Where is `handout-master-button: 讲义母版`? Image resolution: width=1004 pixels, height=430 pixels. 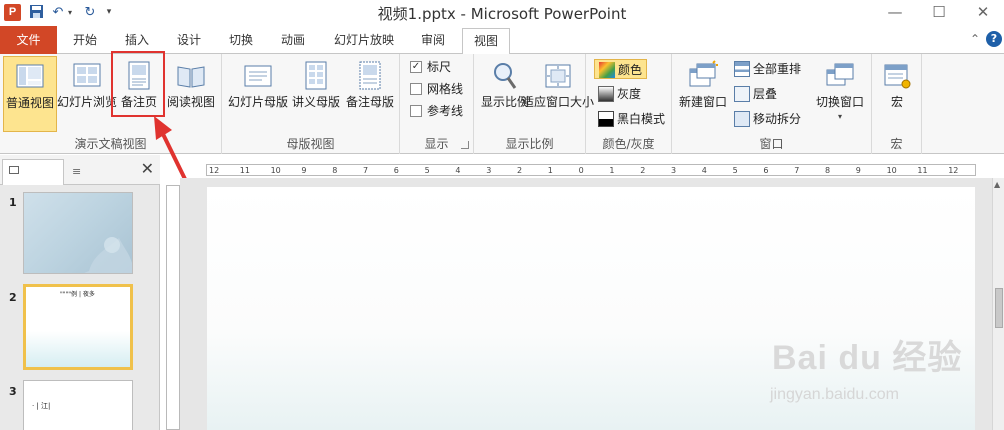 handout-master-button: 讲义母版 is located at coordinates (316, 94).